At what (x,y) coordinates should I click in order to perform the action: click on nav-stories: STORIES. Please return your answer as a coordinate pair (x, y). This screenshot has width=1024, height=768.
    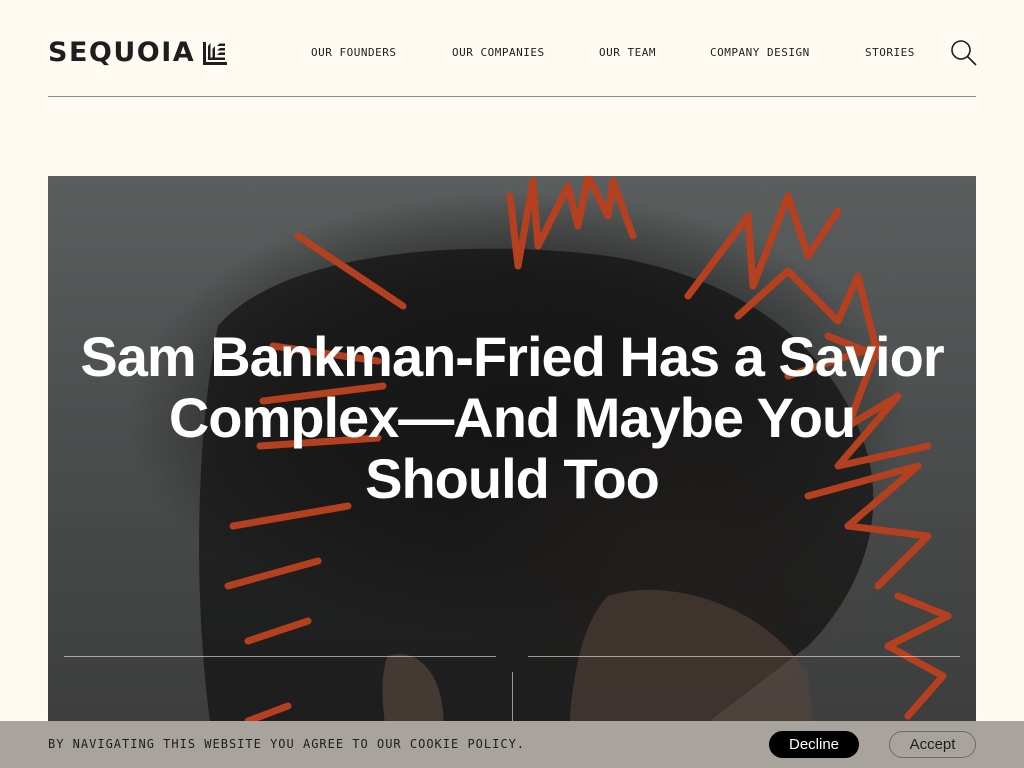
    Looking at the image, I should click on (890, 54).